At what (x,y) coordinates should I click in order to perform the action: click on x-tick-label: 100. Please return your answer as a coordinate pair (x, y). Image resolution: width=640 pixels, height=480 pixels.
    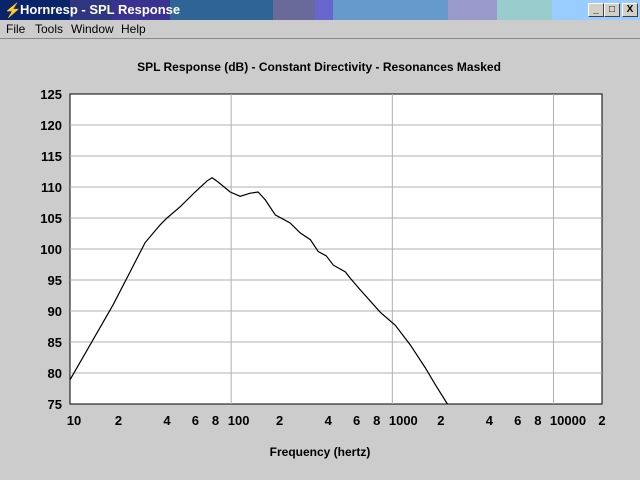
    Looking at the image, I should click on (239, 420).